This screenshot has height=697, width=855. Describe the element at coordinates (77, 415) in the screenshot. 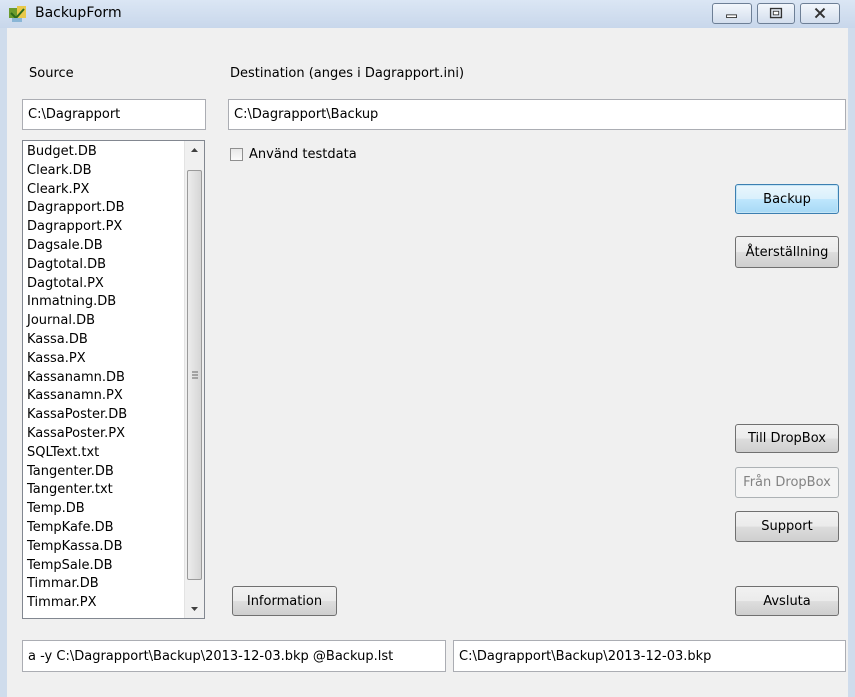

I see `list-item: KassaPoster.DB` at that location.